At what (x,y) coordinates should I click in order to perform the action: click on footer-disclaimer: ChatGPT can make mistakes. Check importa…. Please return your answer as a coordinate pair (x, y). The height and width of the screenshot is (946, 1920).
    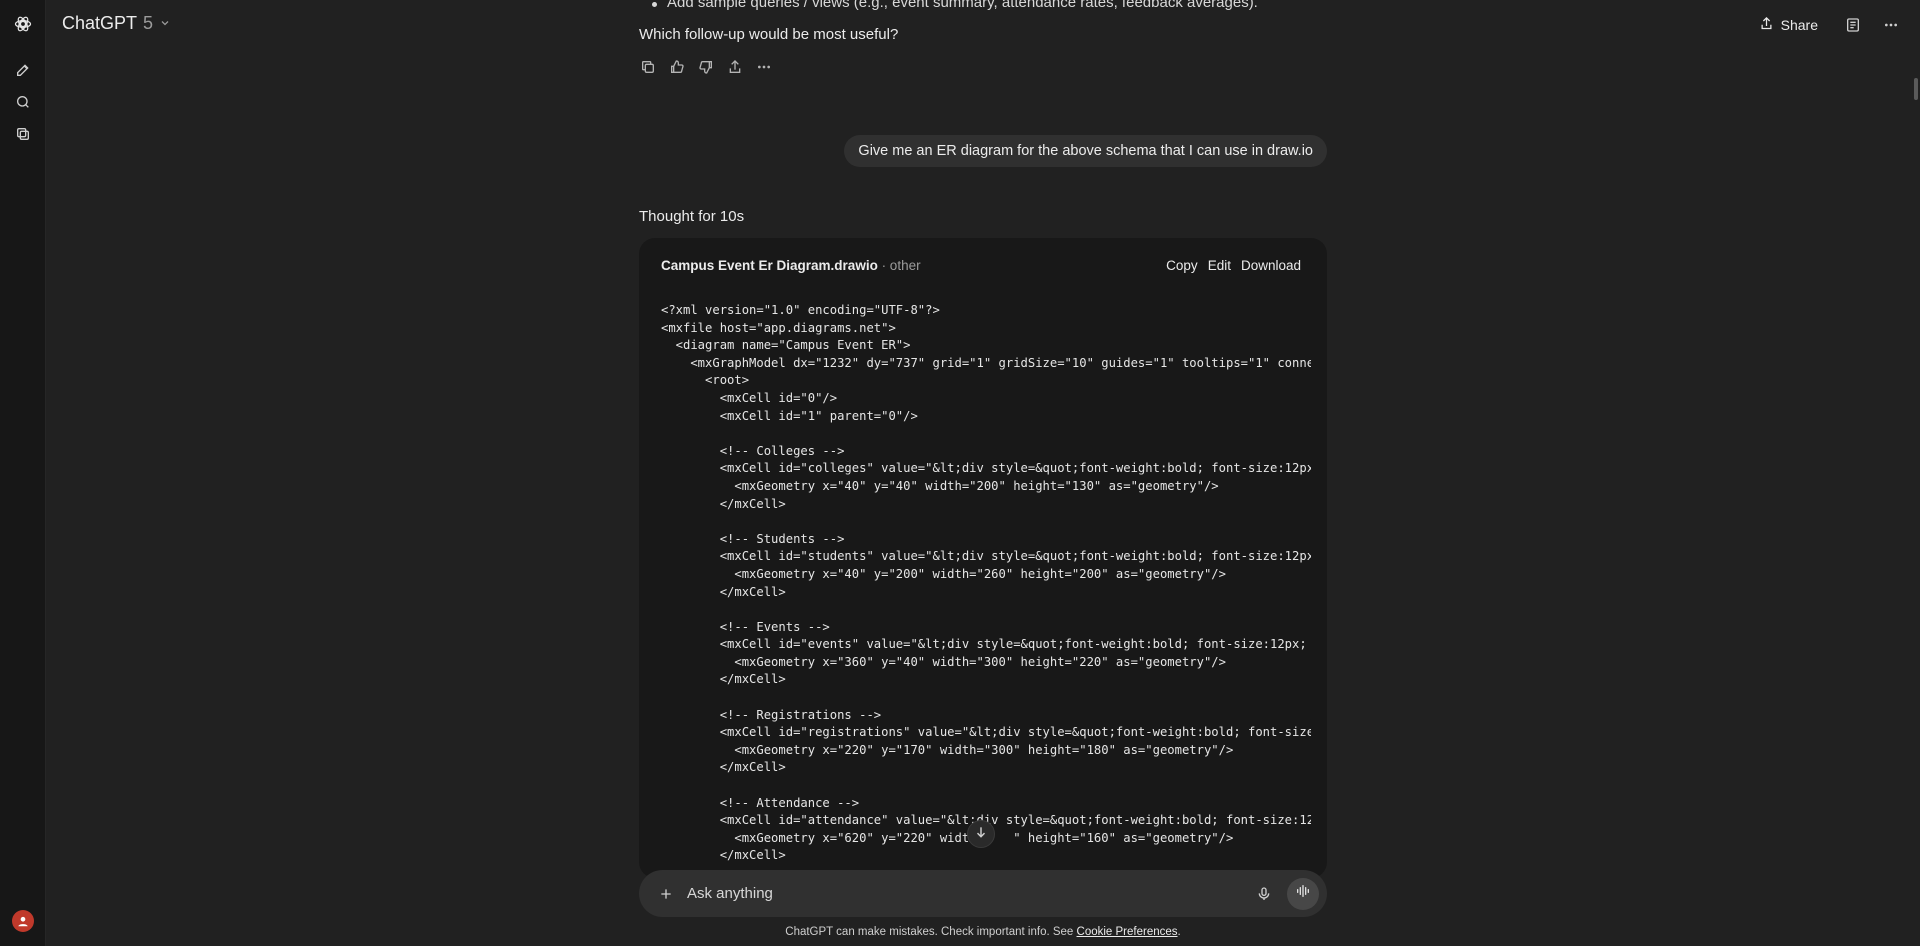
    Looking at the image, I should click on (960, 932).